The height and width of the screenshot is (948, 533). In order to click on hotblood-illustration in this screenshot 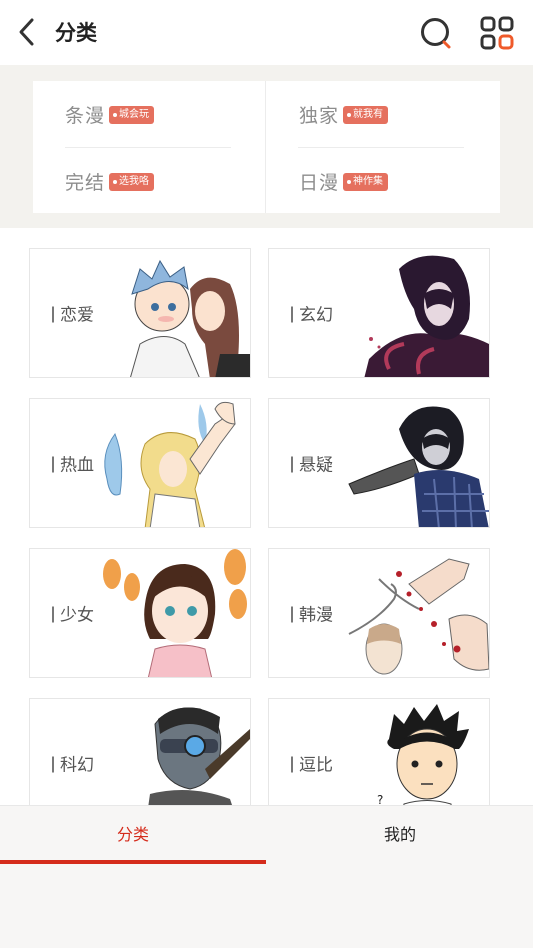, I will do `click(170, 464)`.